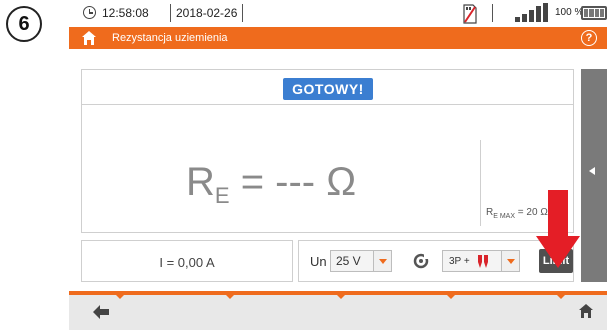 This screenshot has width=607, height=330. I want to click on reading-value: = --- Ω, so click(293, 182).